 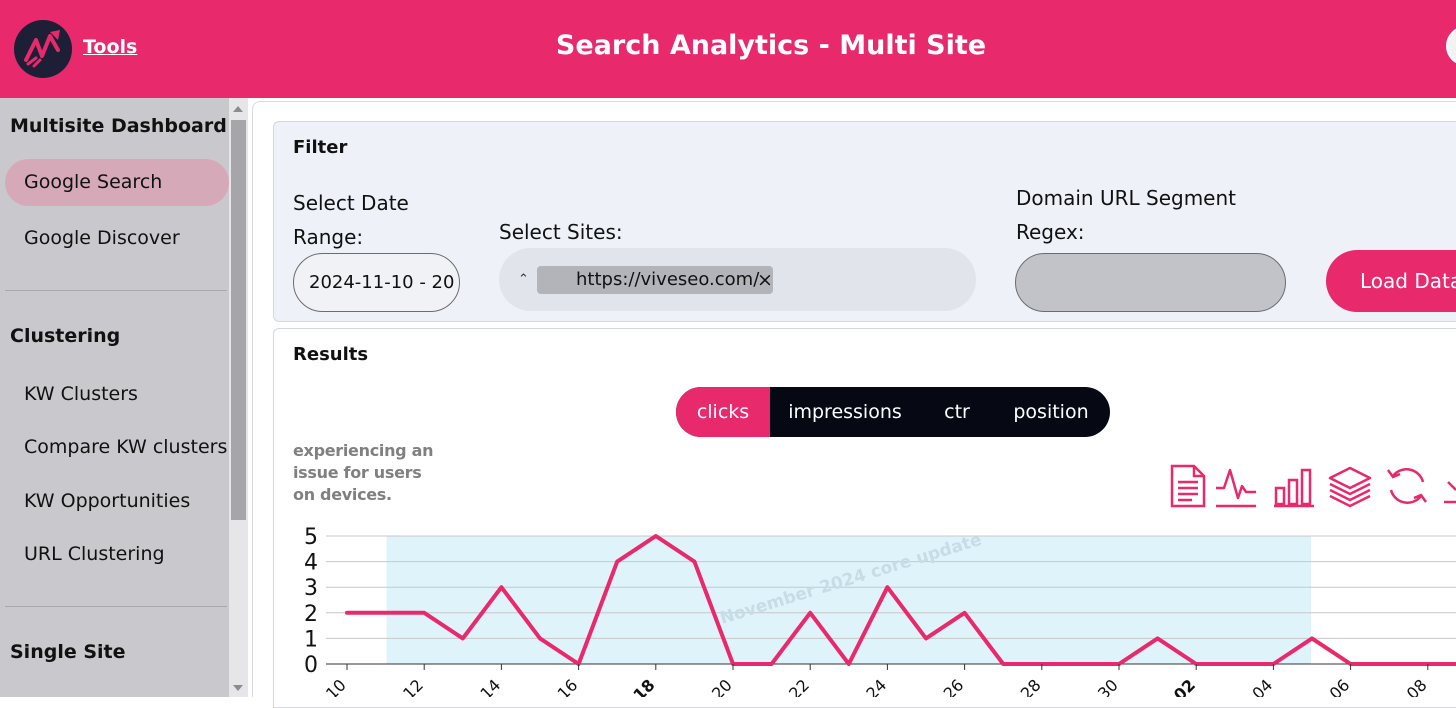 What do you see at coordinates (1150, 282) in the screenshot?
I see `regex-input` at bounding box center [1150, 282].